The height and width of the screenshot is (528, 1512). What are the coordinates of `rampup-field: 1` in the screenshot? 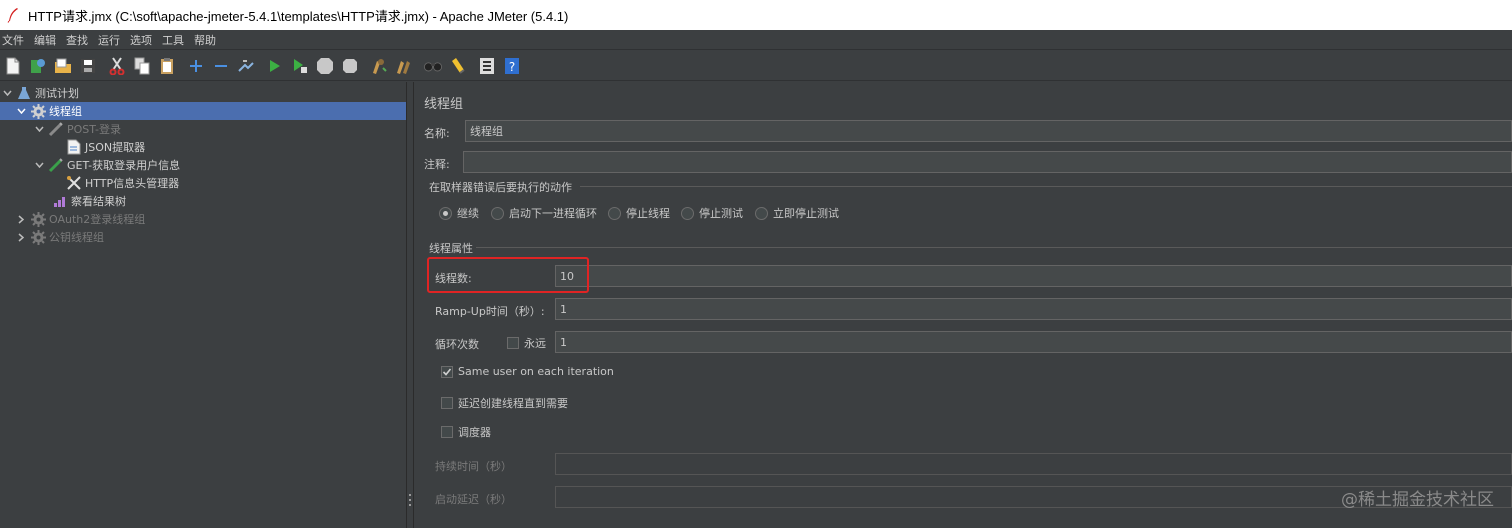 It's located at (1033, 309).